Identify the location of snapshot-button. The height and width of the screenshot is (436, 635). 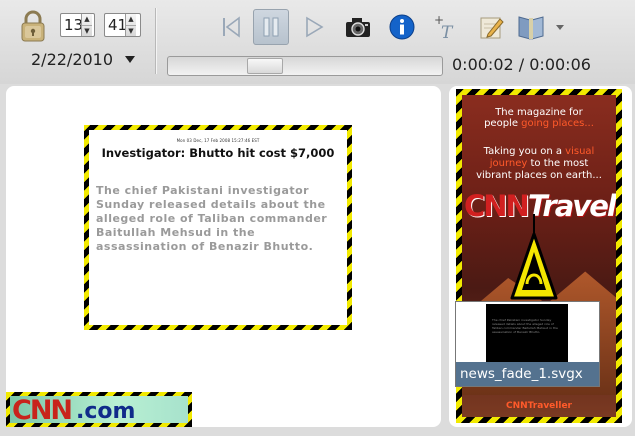
(358, 27).